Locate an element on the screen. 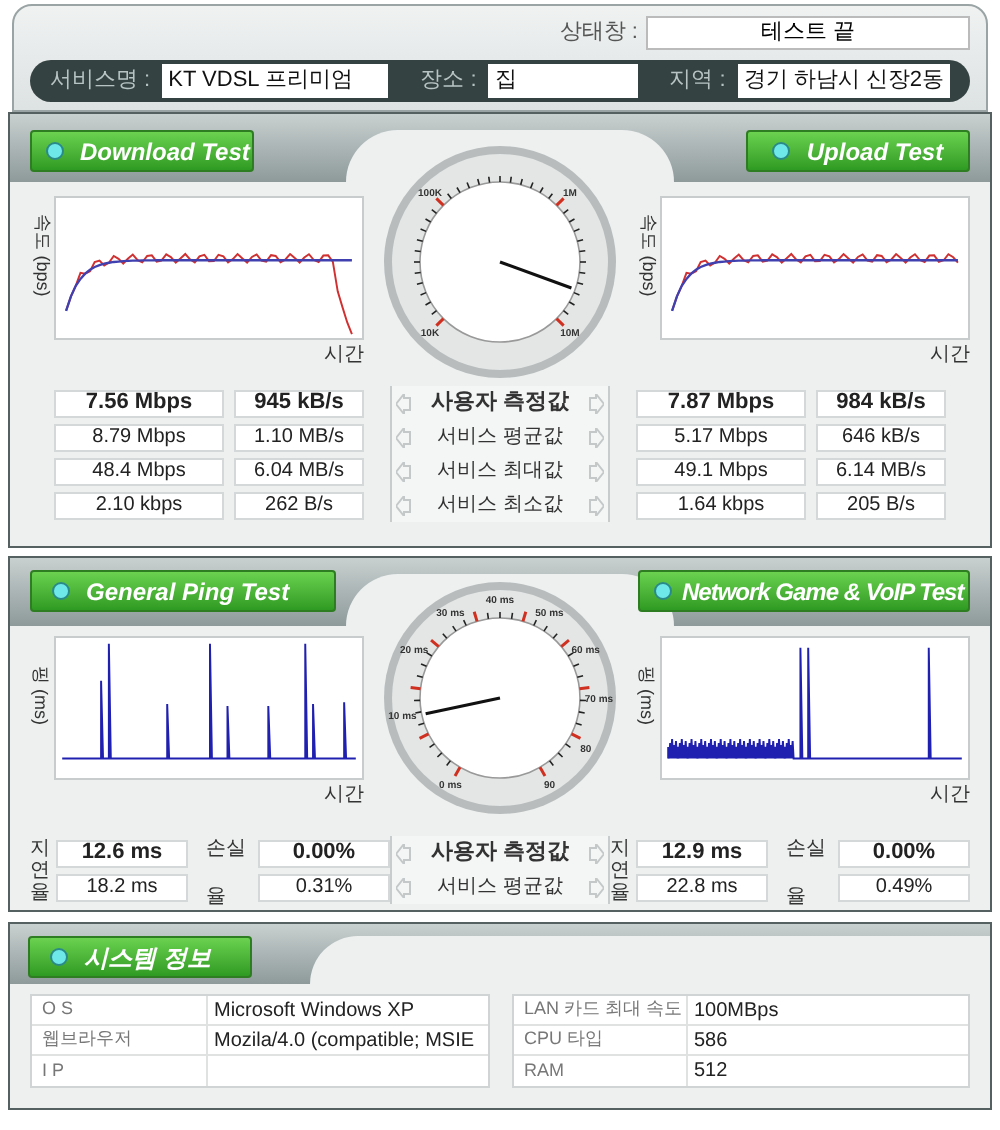 This screenshot has height=1130, width=1000. value-cell: 12.6 ms is located at coordinates (122, 853).